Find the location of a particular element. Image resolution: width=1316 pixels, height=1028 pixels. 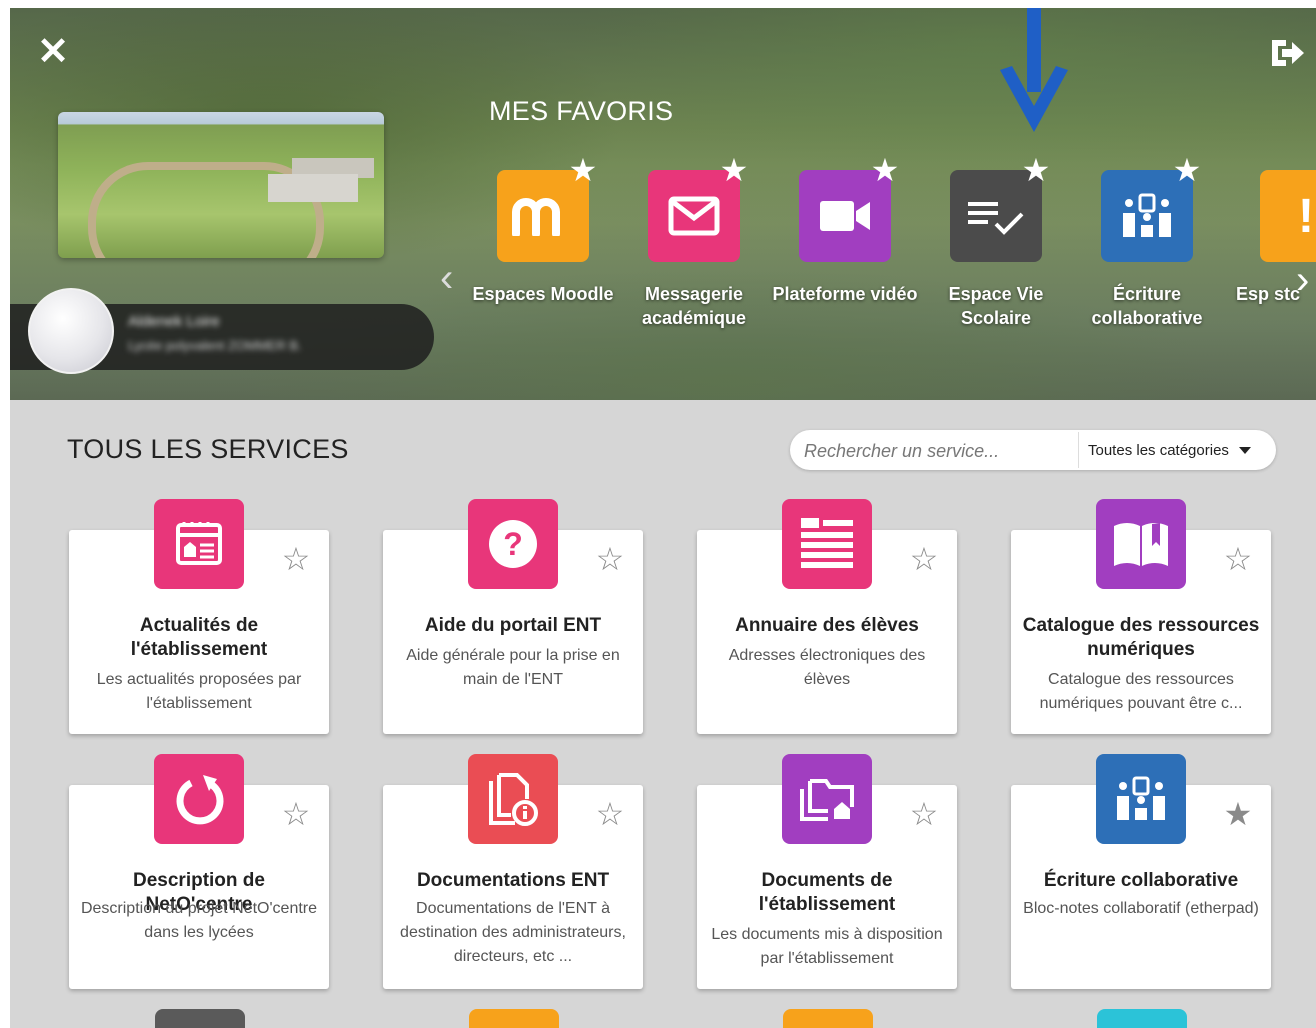

directory-icon is located at coordinates (827, 544).